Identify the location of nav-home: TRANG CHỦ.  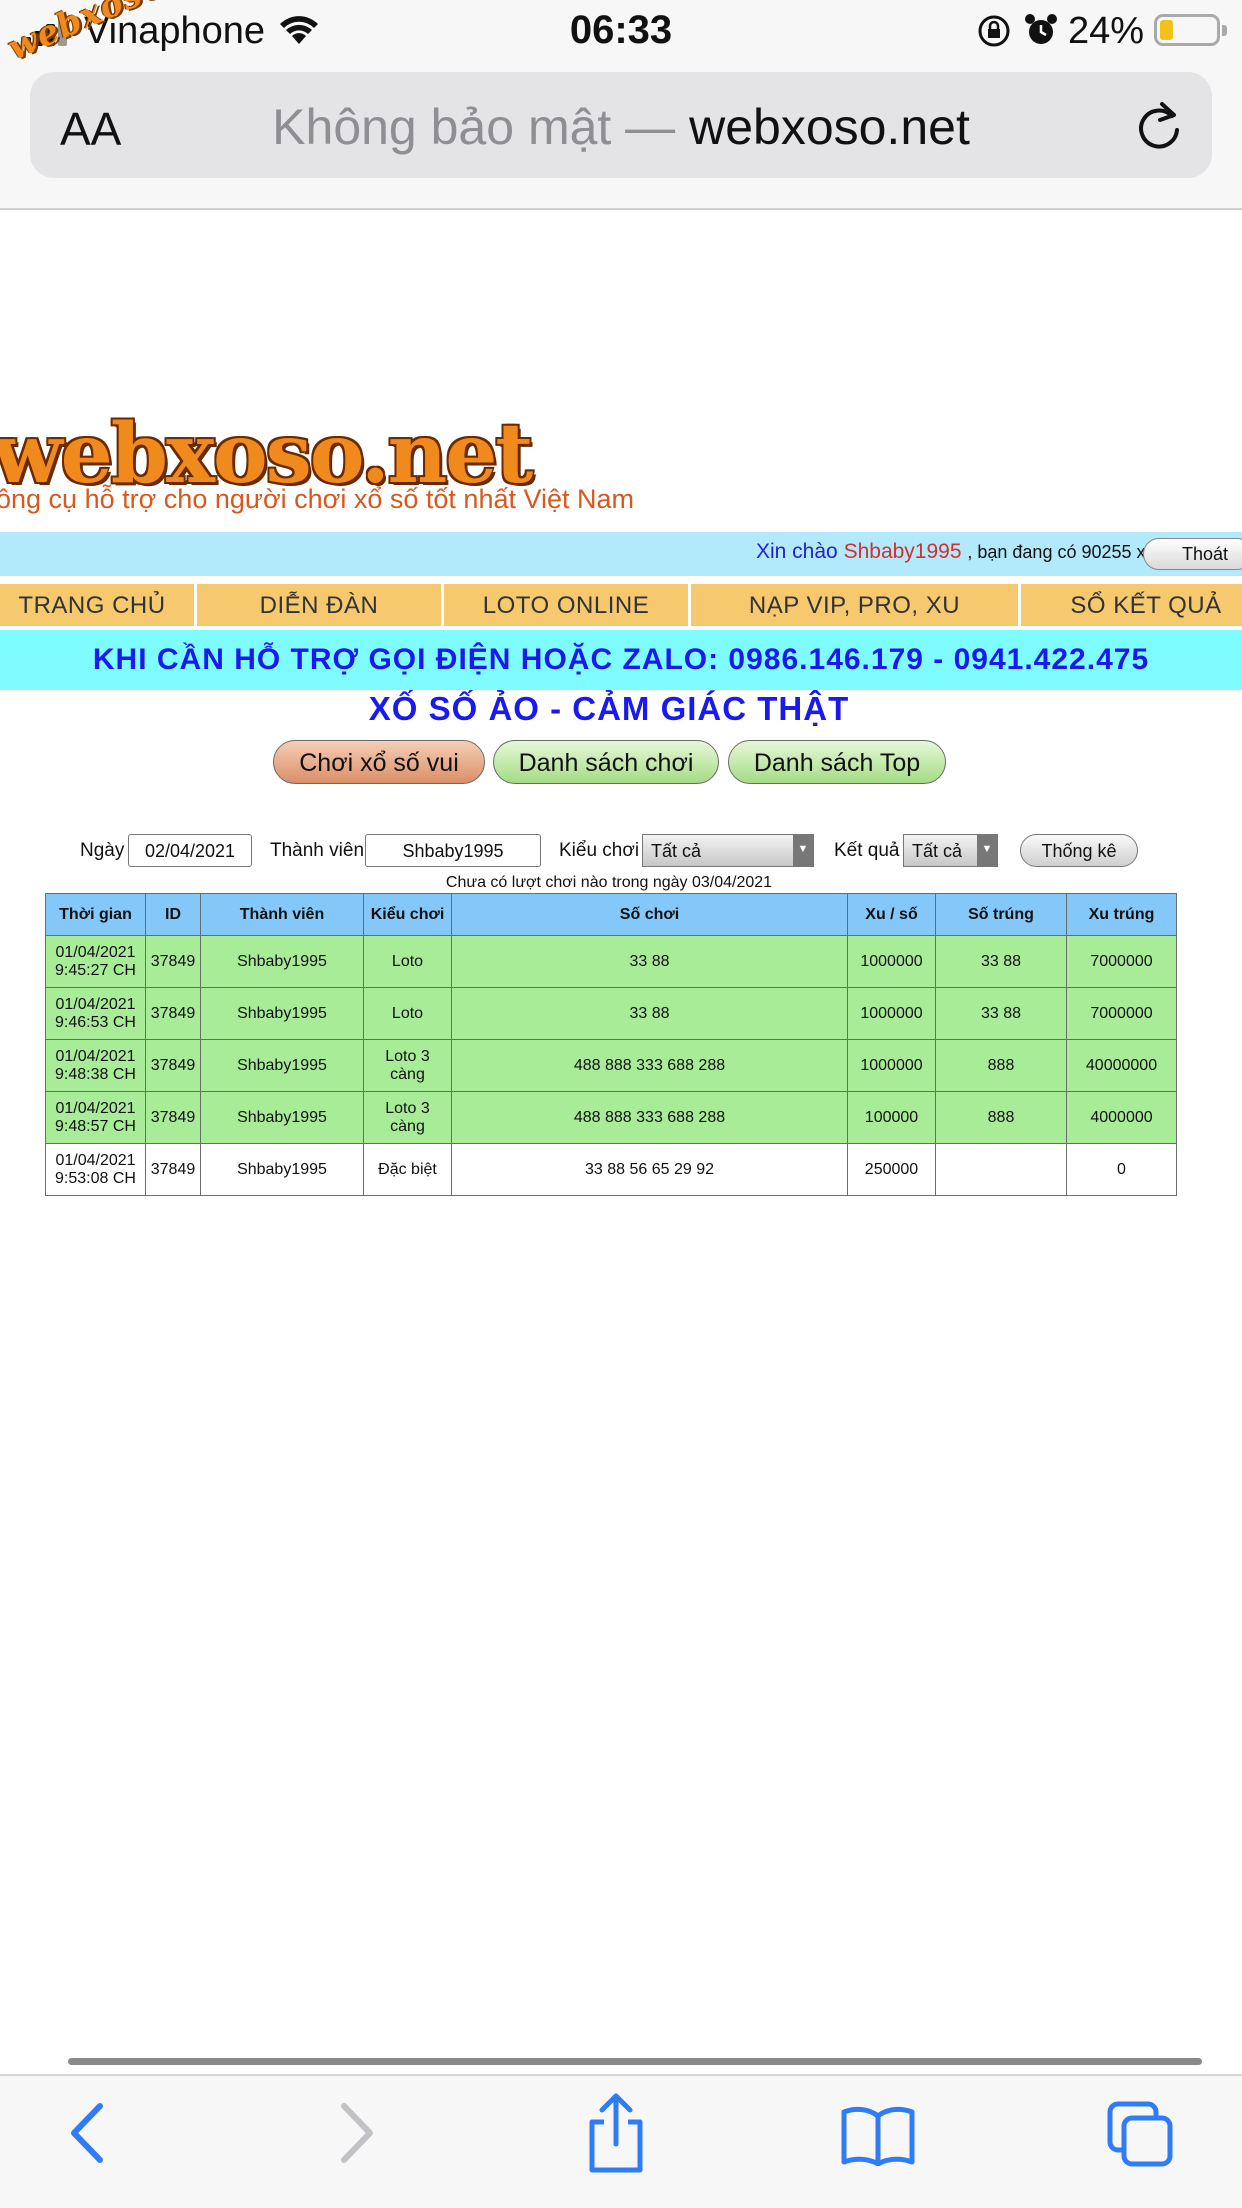
(98, 605).